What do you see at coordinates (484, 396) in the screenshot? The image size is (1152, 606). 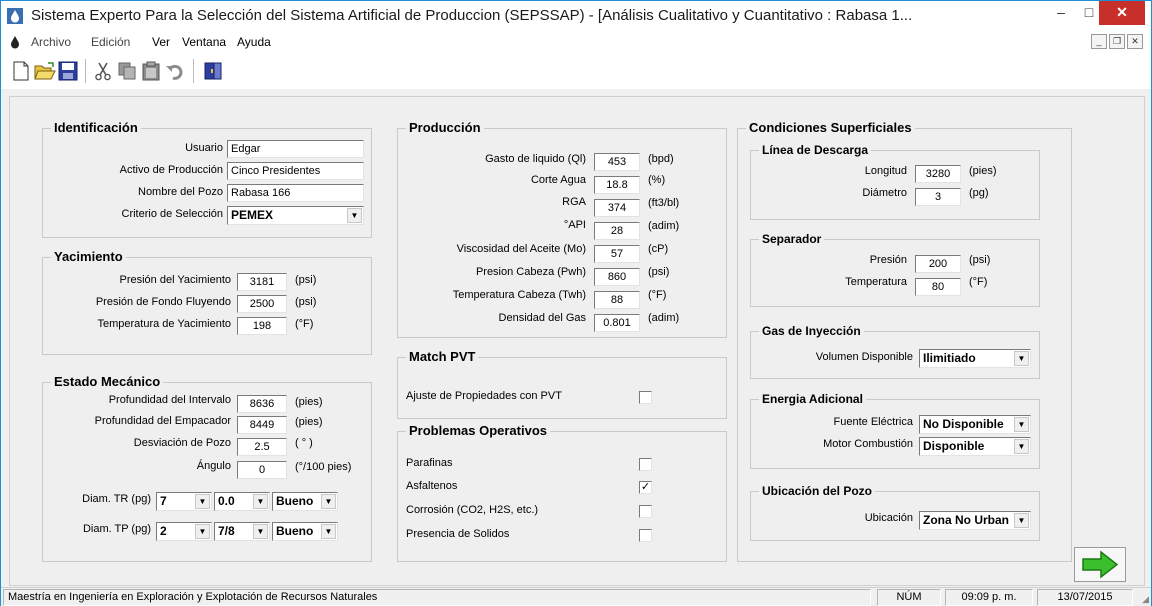 I see `pvt-checkbox-label: Ajuste de Propiedades con PVT` at bounding box center [484, 396].